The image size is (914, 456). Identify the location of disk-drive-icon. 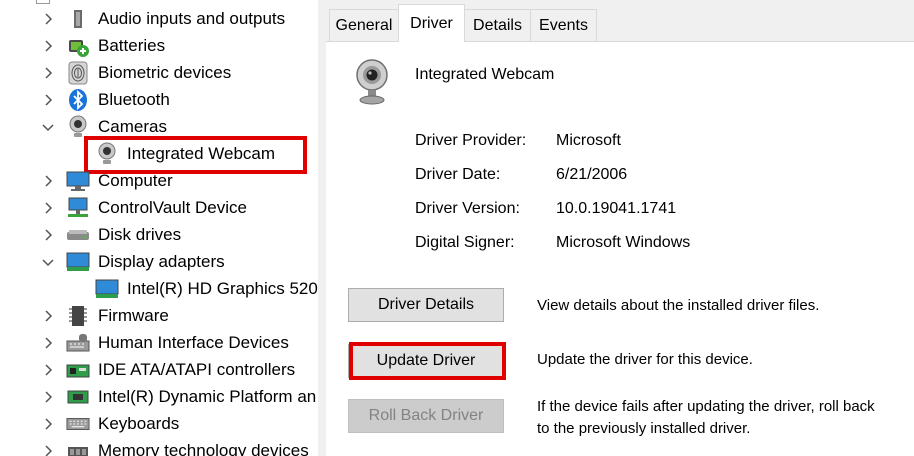
(78, 235).